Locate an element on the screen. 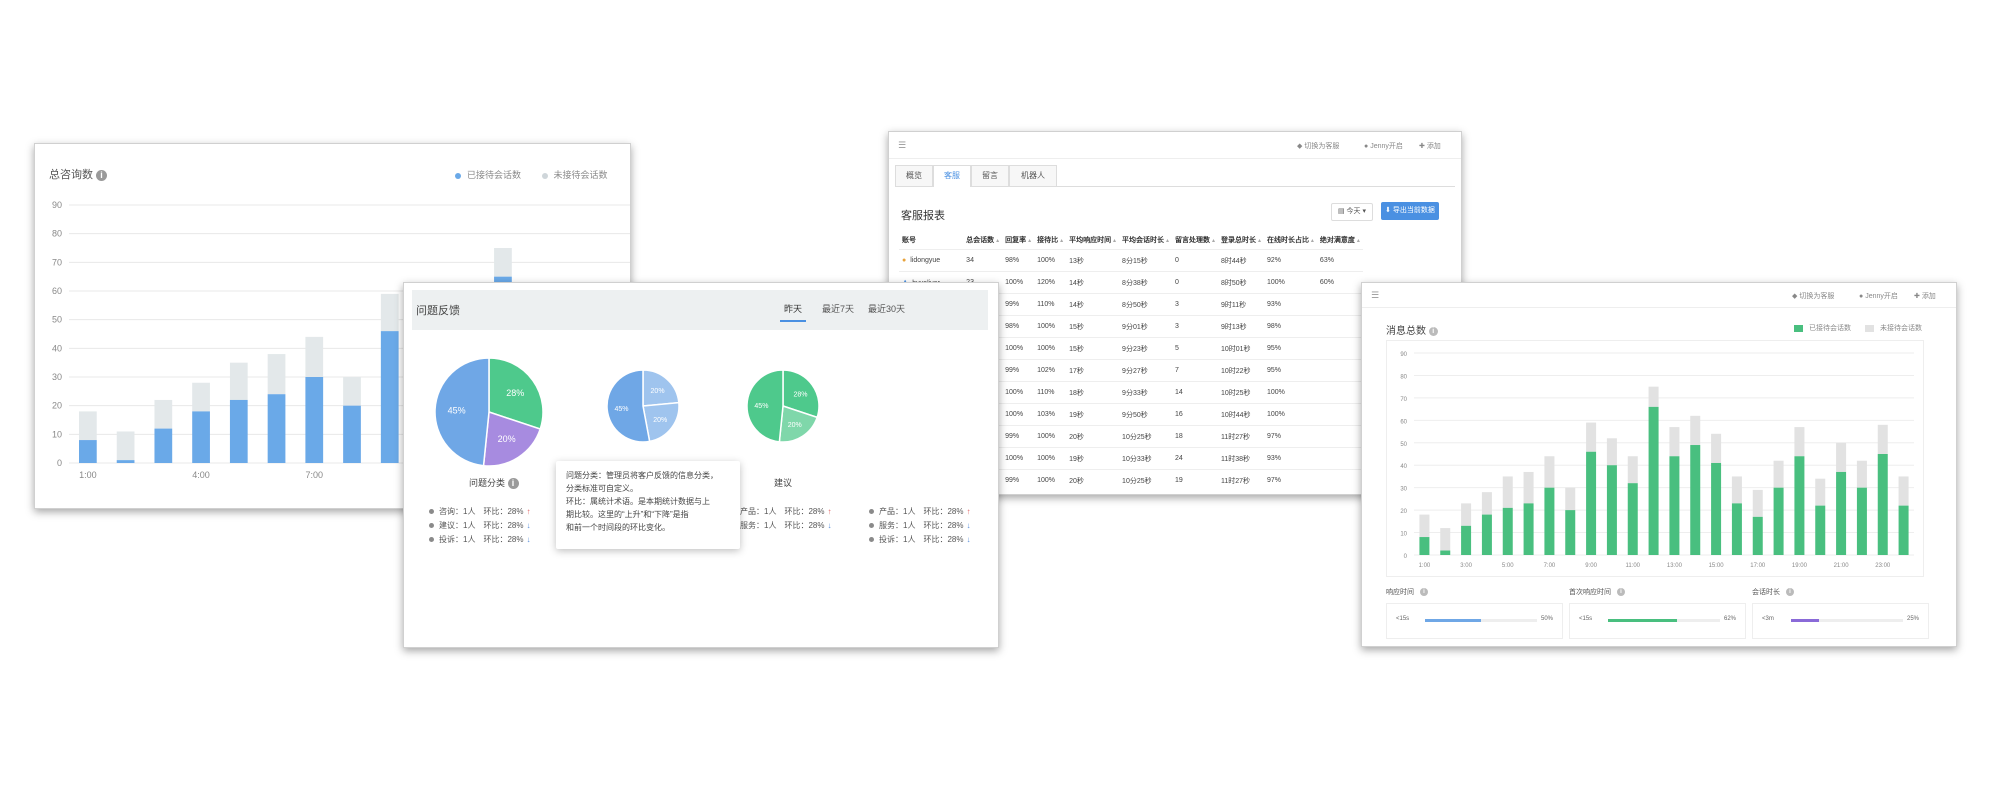  add-link: ✚ 添加 is located at coordinates (1430, 146).